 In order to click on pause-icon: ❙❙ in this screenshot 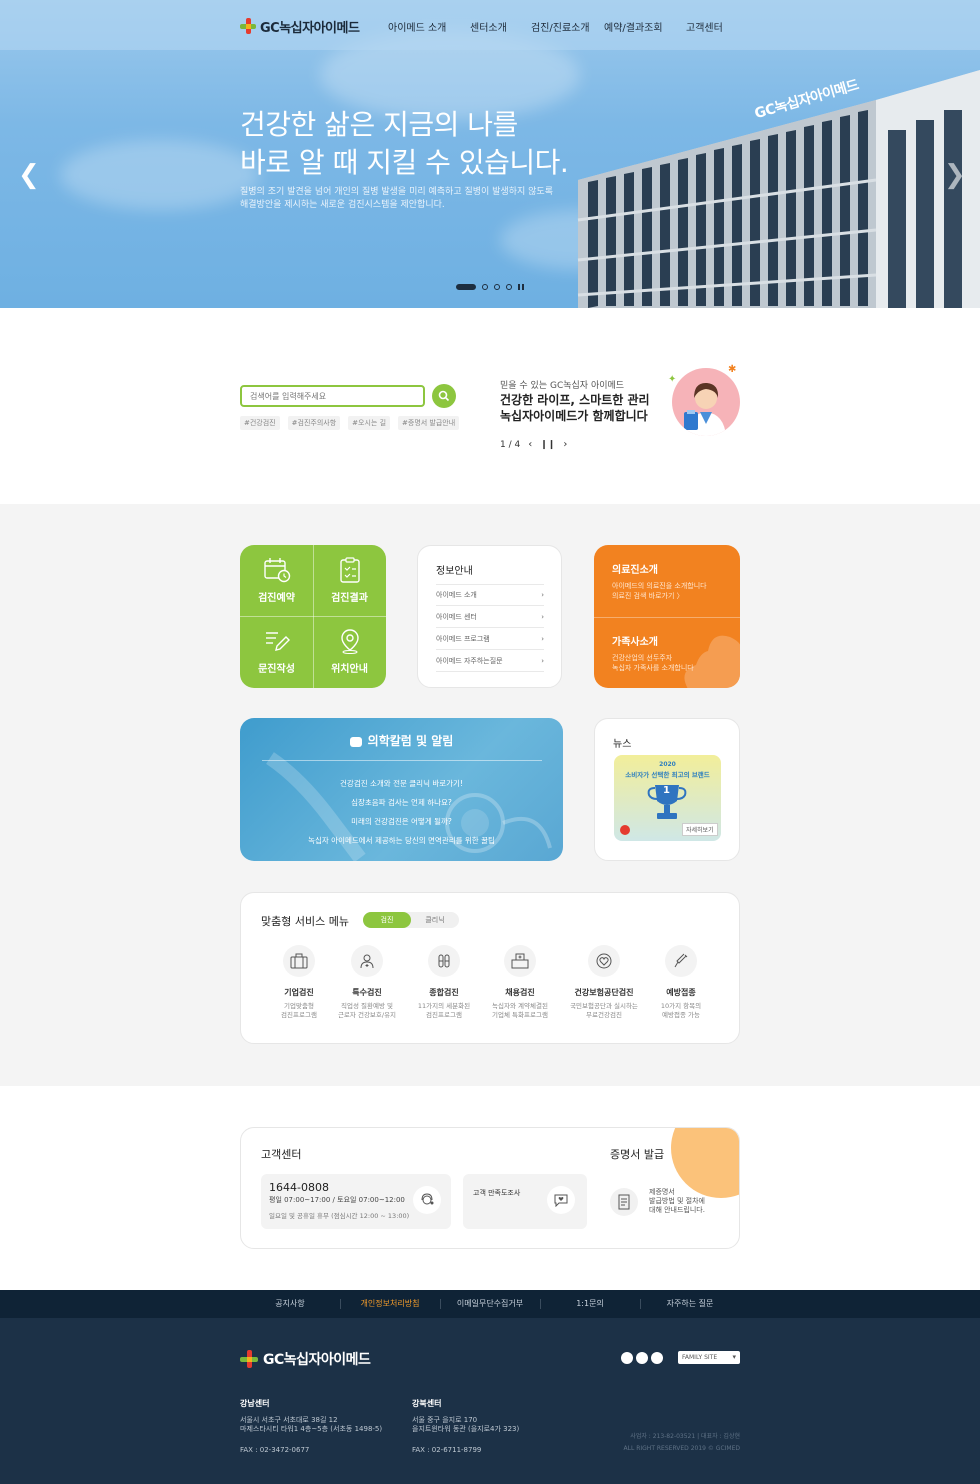, I will do `click(547, 445)`.